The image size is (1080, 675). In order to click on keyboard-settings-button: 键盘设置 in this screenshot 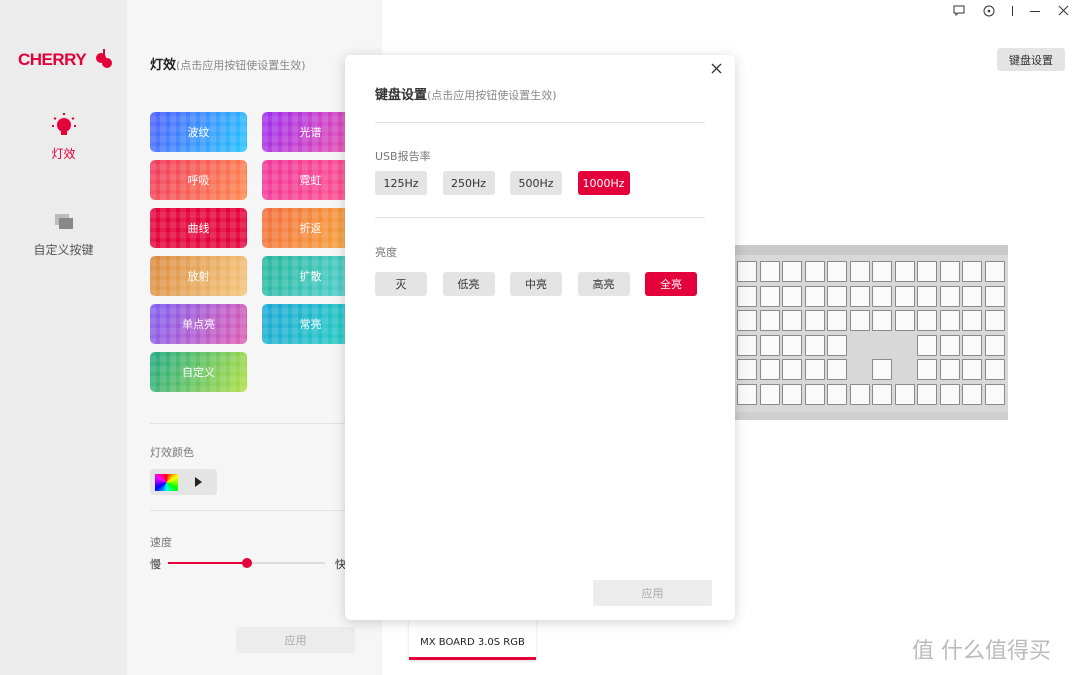, I will do `click(1031, 59)`.